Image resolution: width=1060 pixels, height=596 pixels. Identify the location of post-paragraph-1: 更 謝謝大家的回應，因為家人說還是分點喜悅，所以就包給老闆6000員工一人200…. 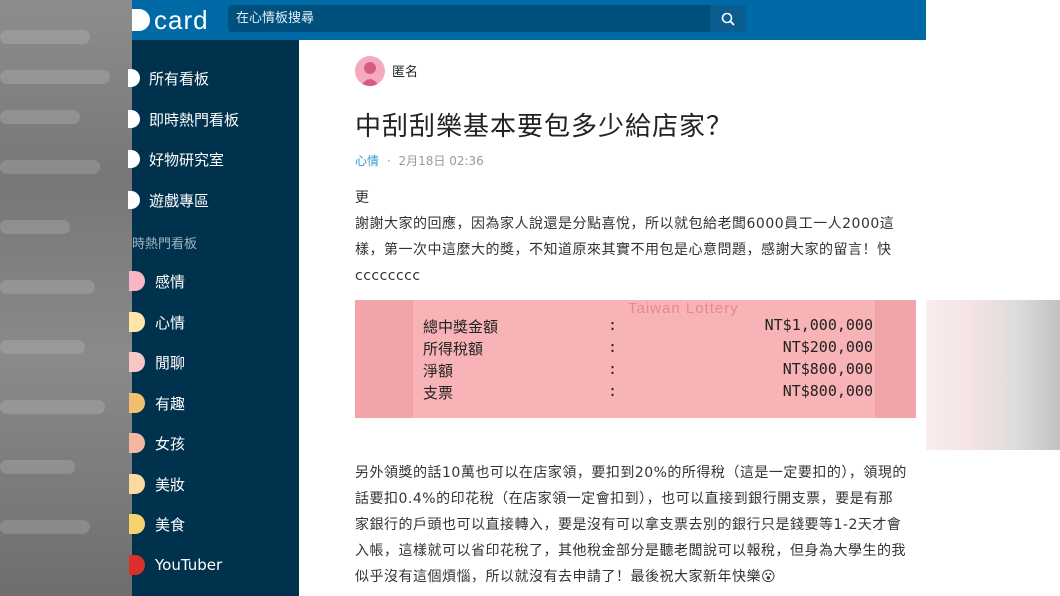
(624, 237).